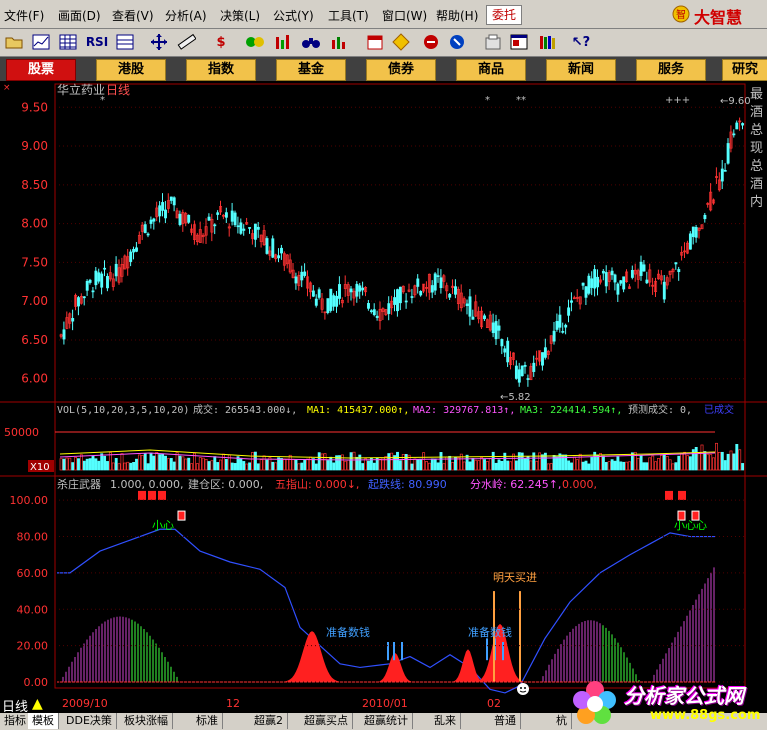 The width and height of the screenshot is (767, 730). I want to click on menu-help: 帮助(H), so click(457, 15).